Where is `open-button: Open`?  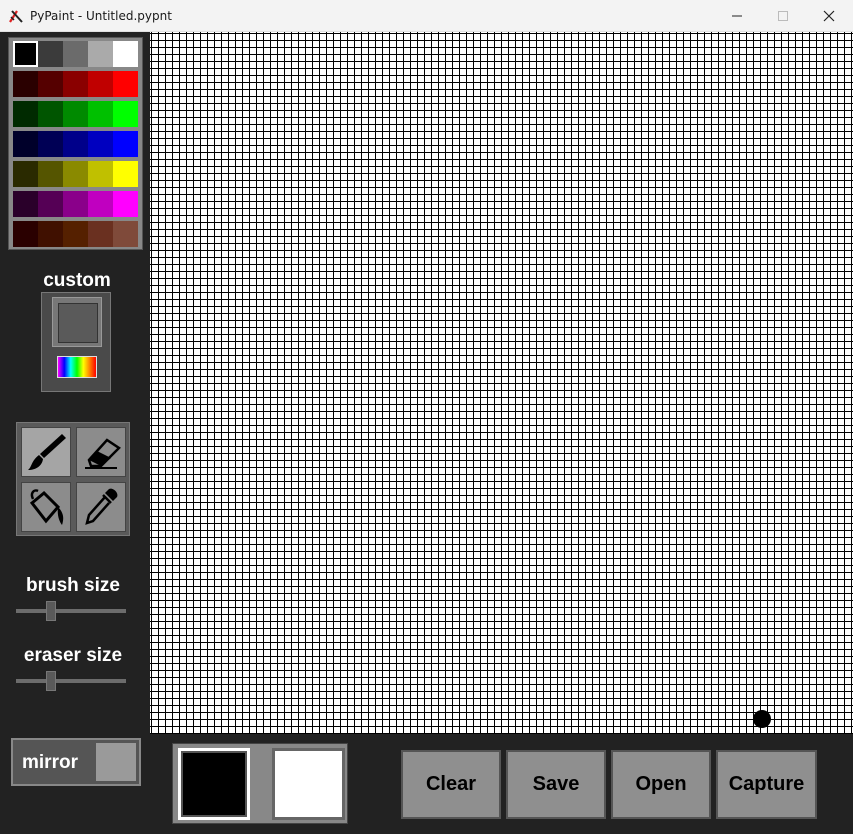
open-button: Open is located at coordinates (661, 784).